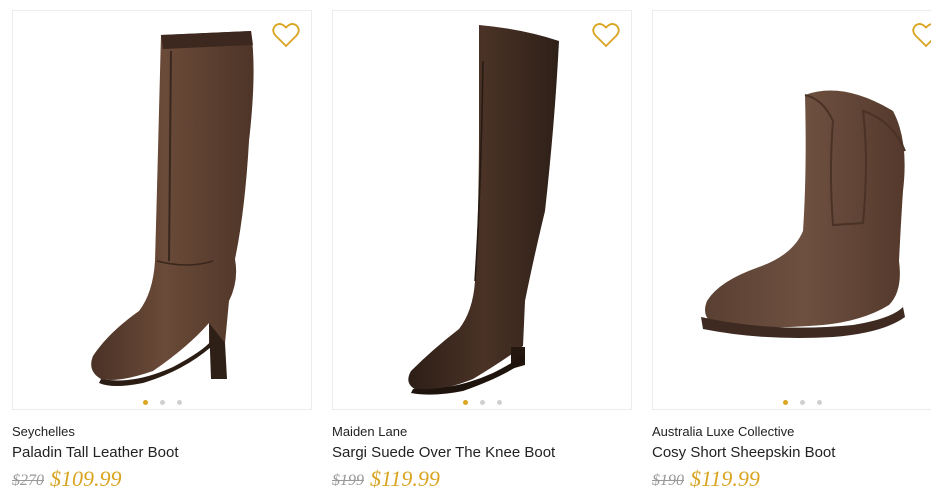  I want to click on product-prices: $270 $109.99, so click(67, 479).